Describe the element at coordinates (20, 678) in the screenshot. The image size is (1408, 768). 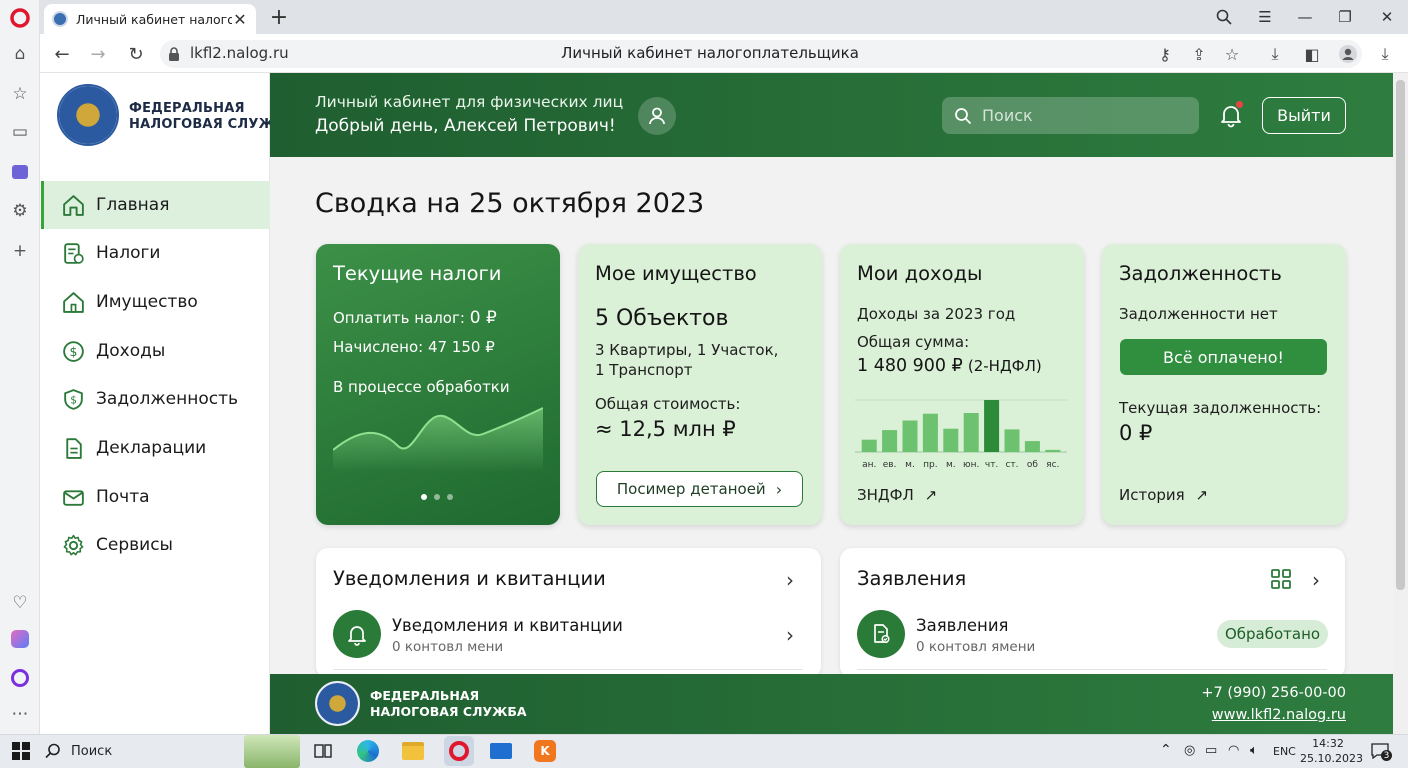
I see `aria-icon` at that location.